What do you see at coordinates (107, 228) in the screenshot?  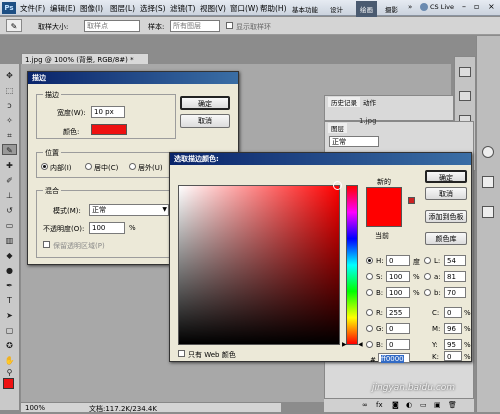 I see `opacity-input: 100` at bounding box center [107, 228].